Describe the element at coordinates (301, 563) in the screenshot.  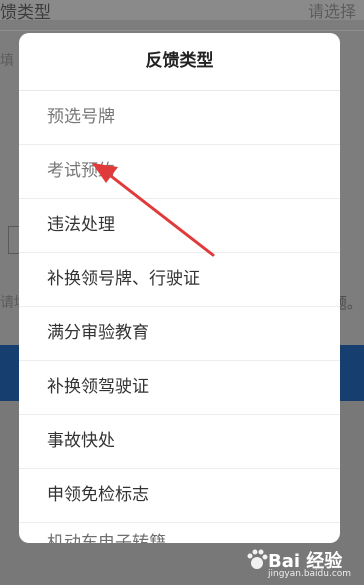
I see `watermark-logo: Bai 经验 jingyan.baidu.com` at that location.